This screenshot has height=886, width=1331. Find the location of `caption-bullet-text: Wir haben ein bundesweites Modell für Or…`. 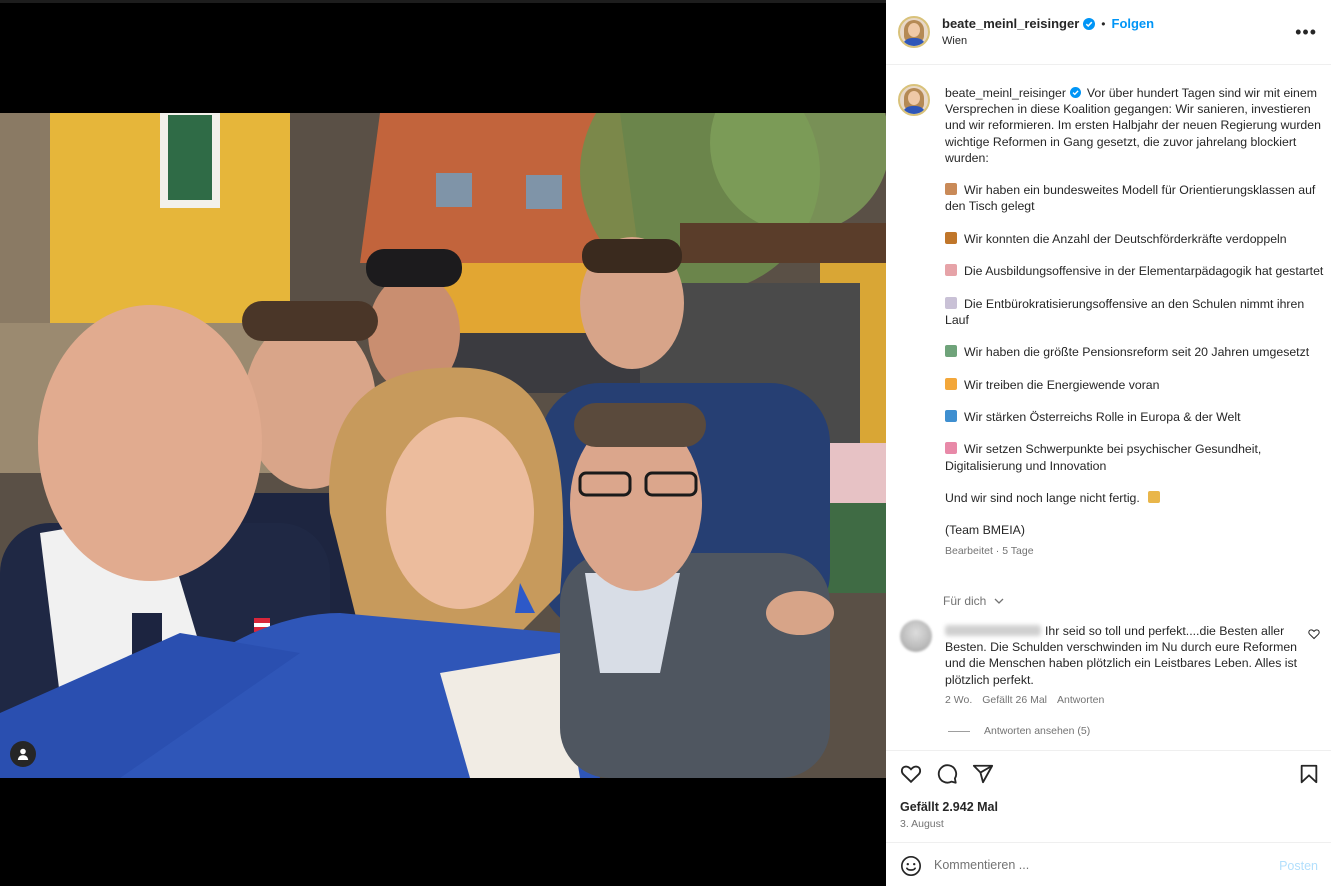

caption-bullet-text: Wir haben ein bundesweites Modell für Or… is located at coordinates (1130, 198).